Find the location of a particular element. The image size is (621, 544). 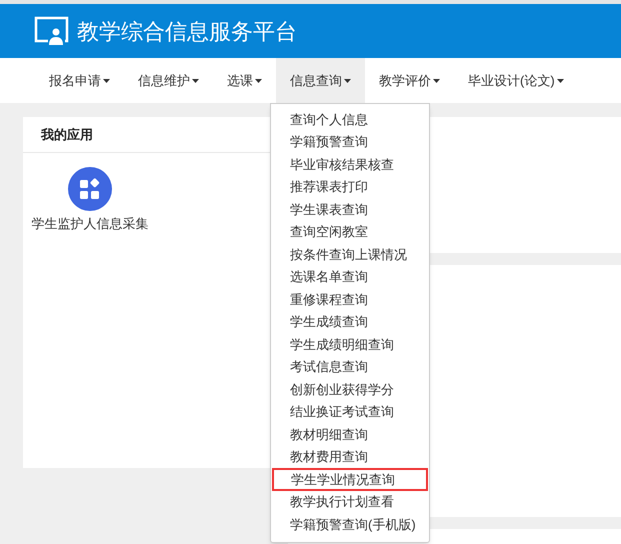

app-label: 学生监护人信息采集 is located at coordinates (90, 224).